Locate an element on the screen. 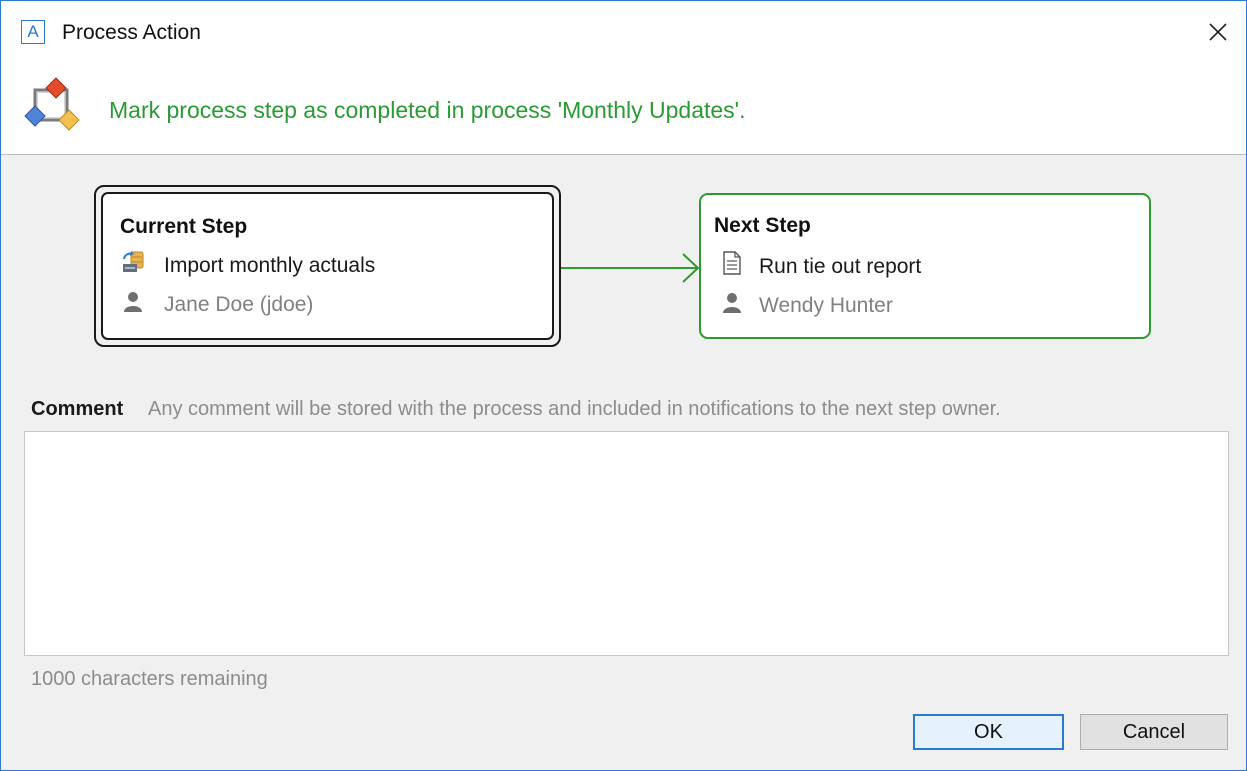  close-button is located at coordinates (1216, 32).